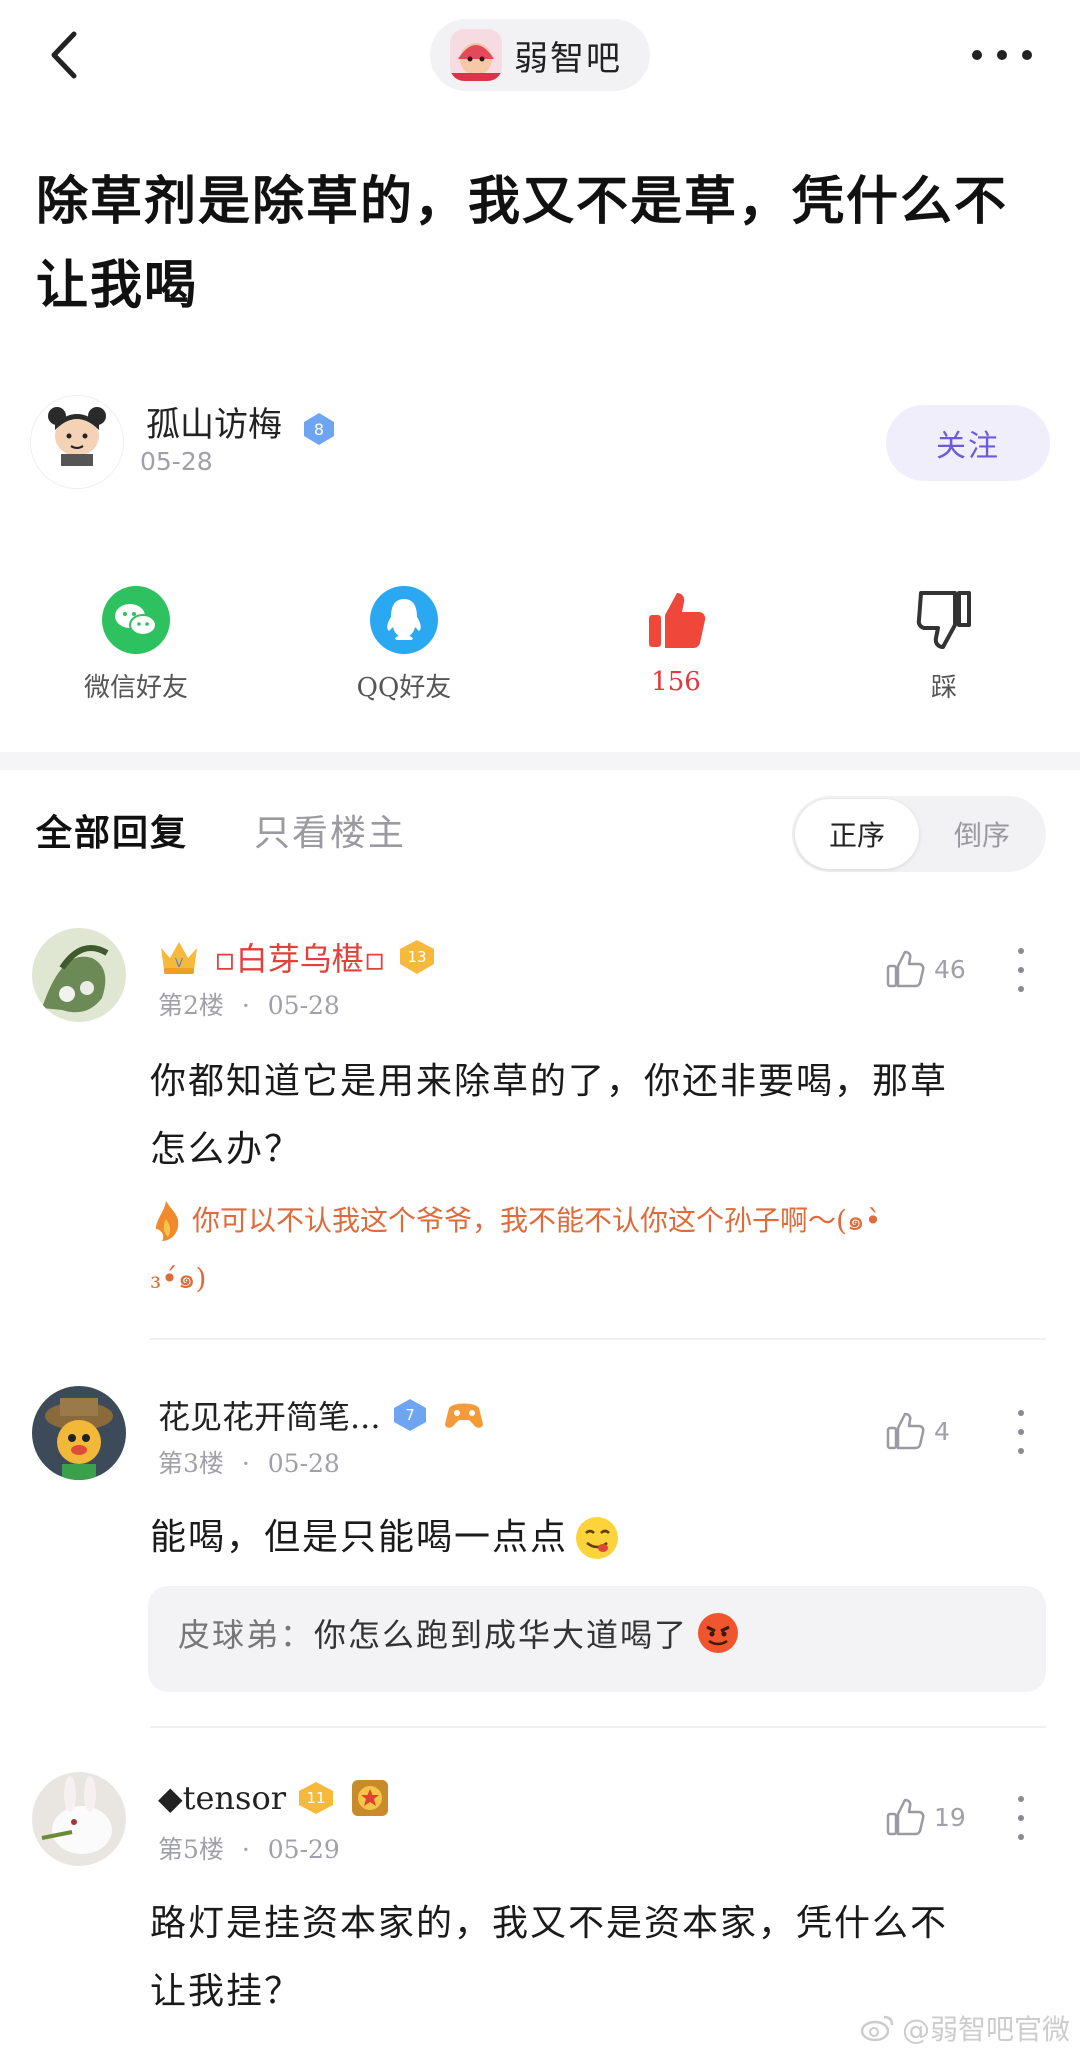 This screenshot has width=1080, height=2054. What do you see at coordinates (549, 1958) in the screenshot?
I see `comment-body: 路灯是挂资本家的，我又不是资本家，凭什么不 让我挂？` at bounding box center [549, 1958].